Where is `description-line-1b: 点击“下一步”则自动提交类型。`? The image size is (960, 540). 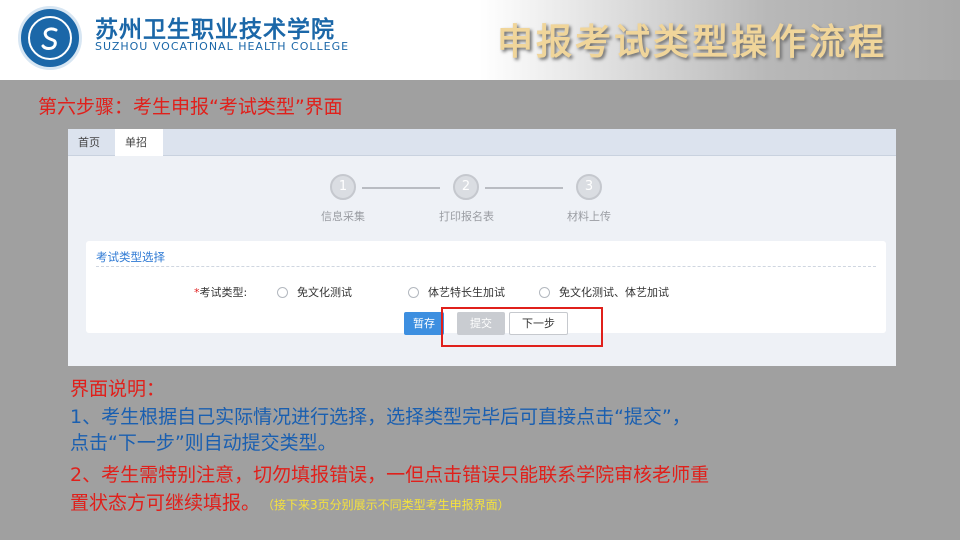
description-line-1b: 点击“下一步”则自动提交类型。 is located at coordinates (203, 443).